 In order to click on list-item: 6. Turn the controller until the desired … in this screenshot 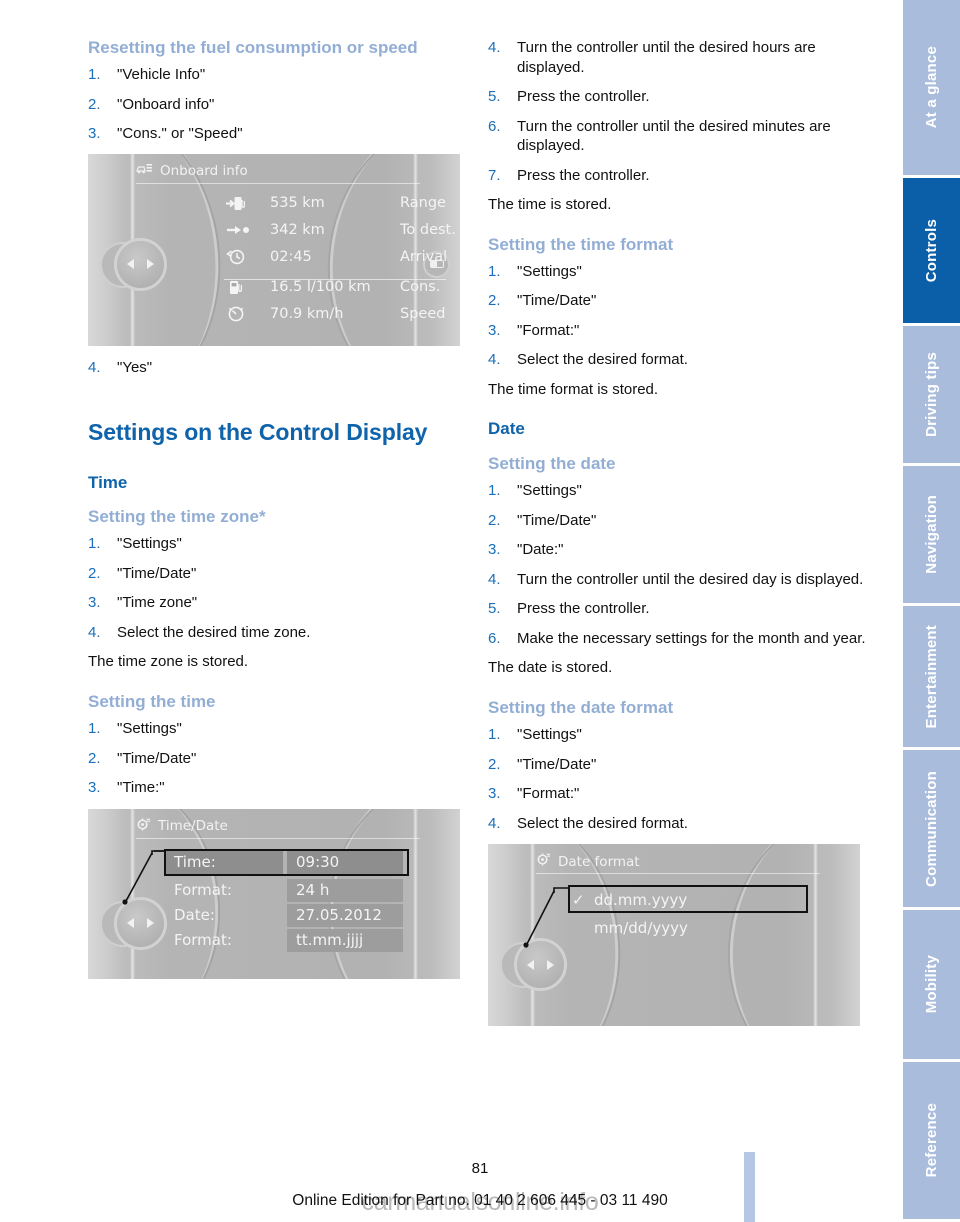, I will do `click(678, 136)`.